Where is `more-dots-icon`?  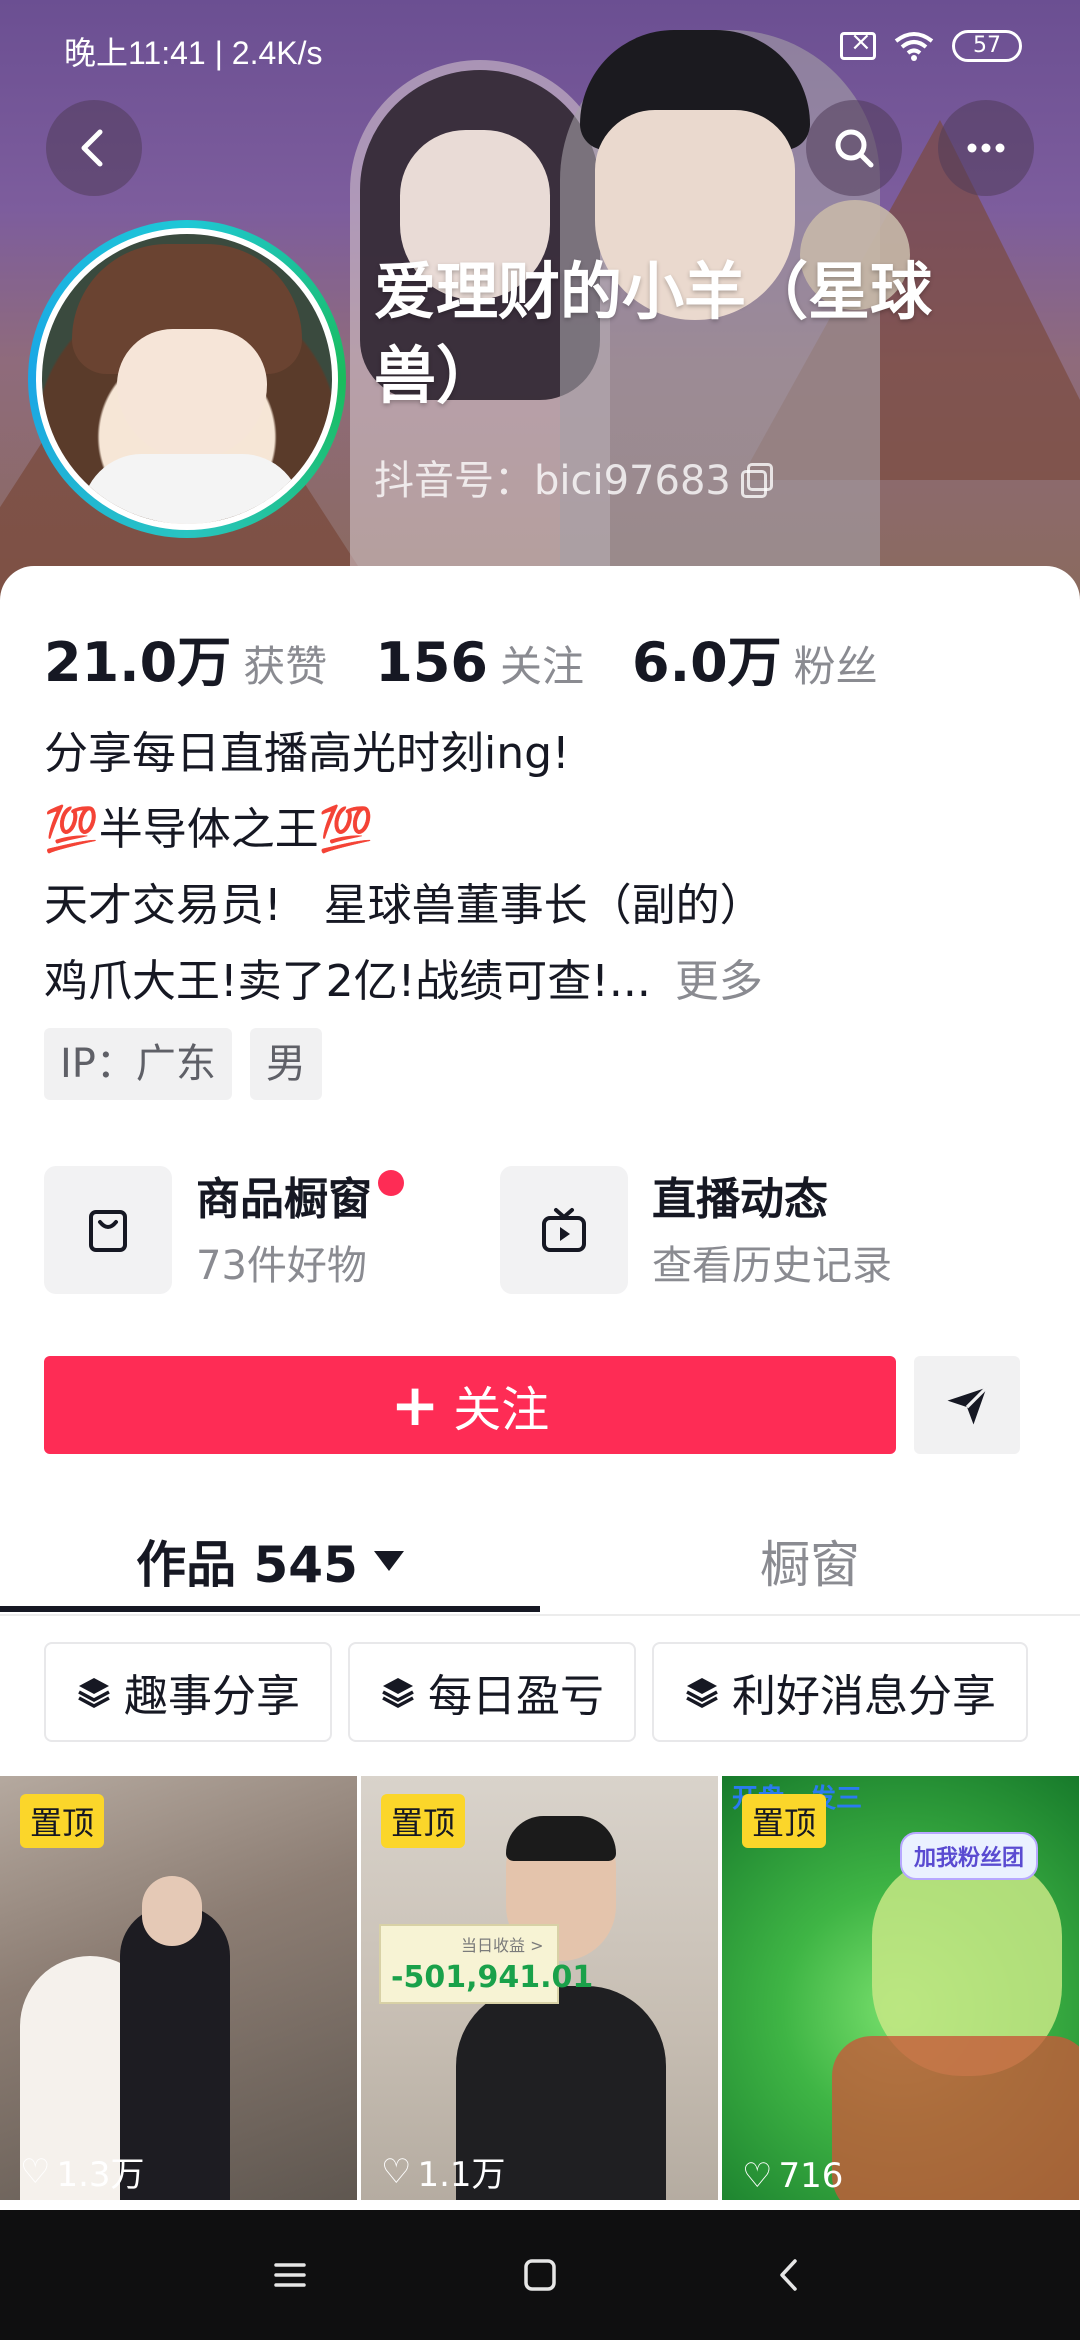 more-dots-icon is located at coordinates (986, 148).